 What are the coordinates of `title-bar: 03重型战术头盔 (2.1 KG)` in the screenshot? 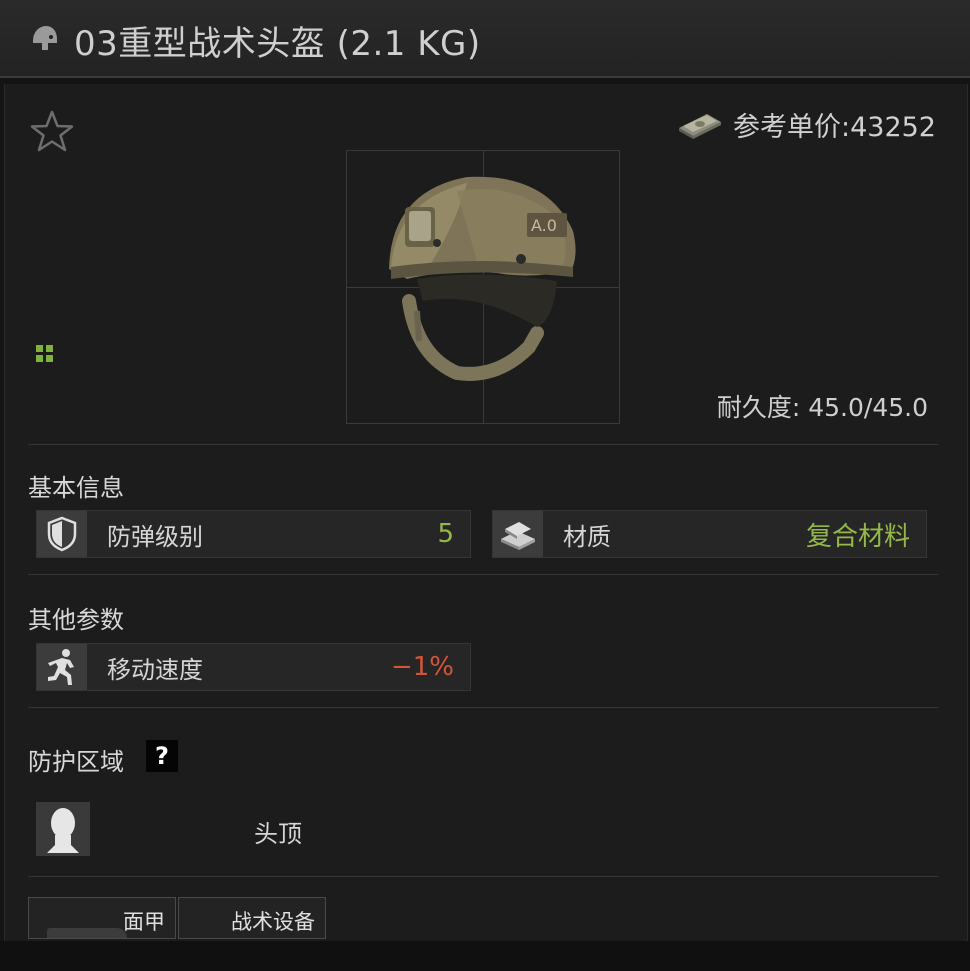 It's located at (485, 39).